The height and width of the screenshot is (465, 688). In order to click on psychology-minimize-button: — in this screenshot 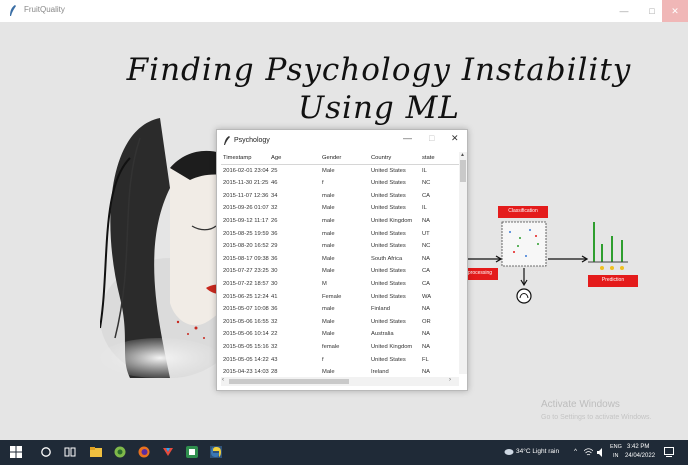, I will do `click(407, 138)`.